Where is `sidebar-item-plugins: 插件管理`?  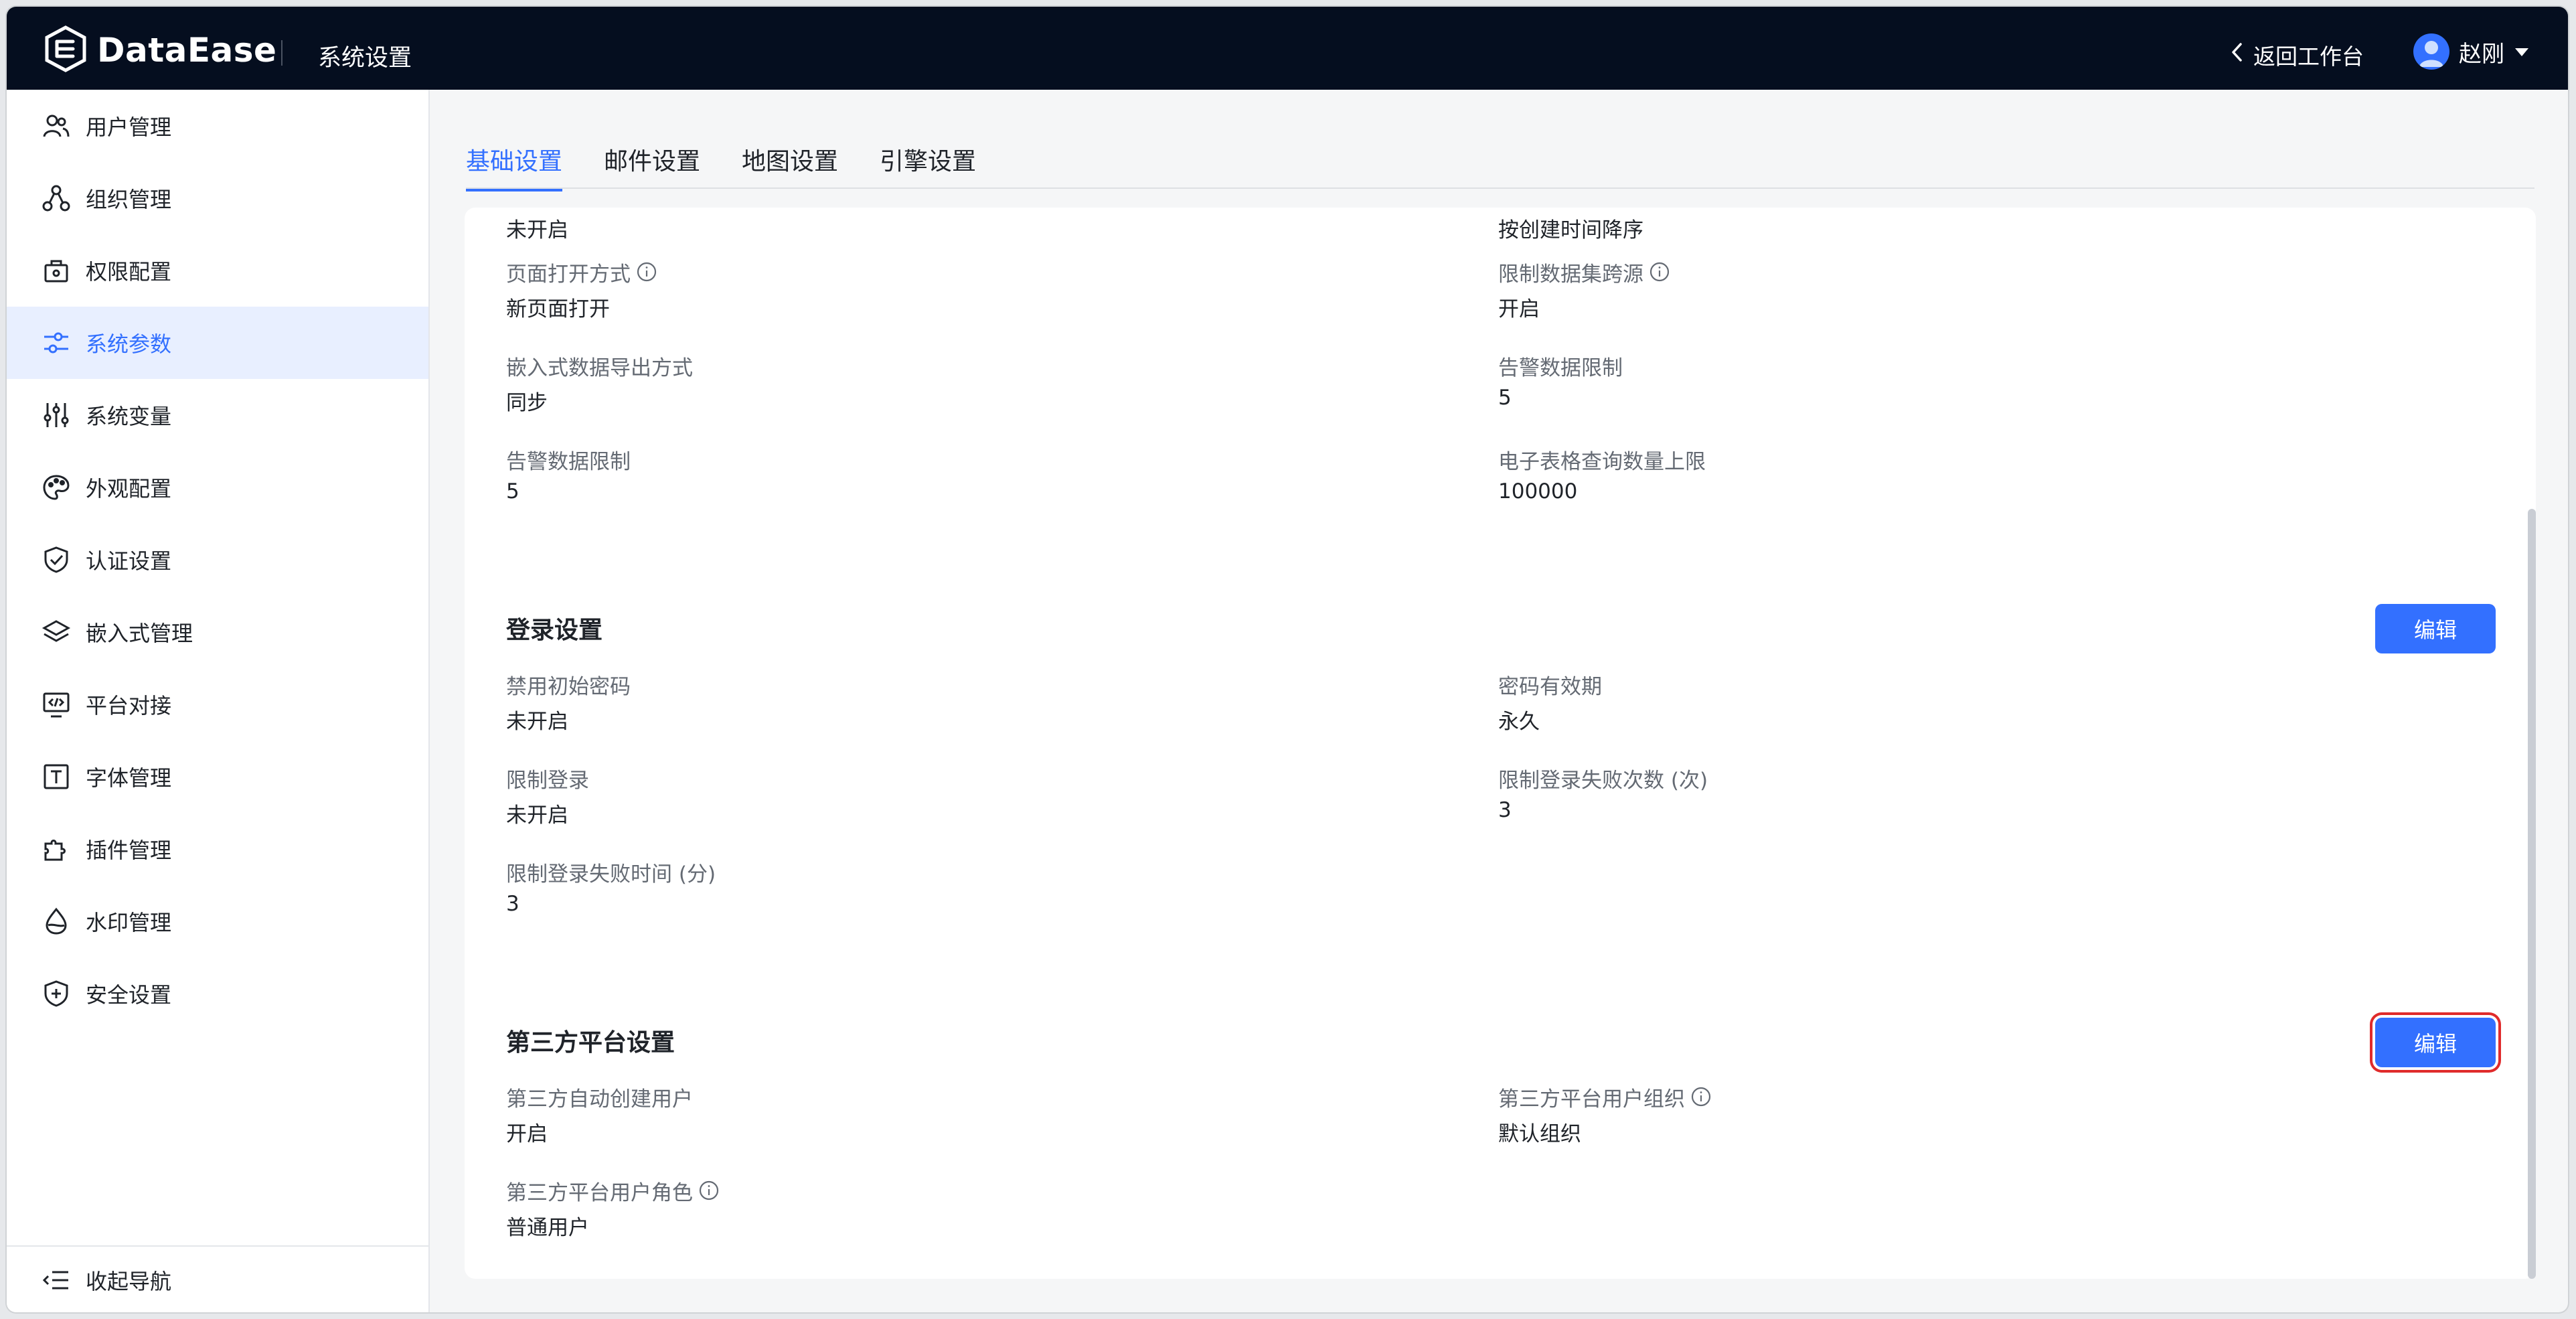
sidebar-item-plugins: 插件管理 is located at coordinates (218, 849).